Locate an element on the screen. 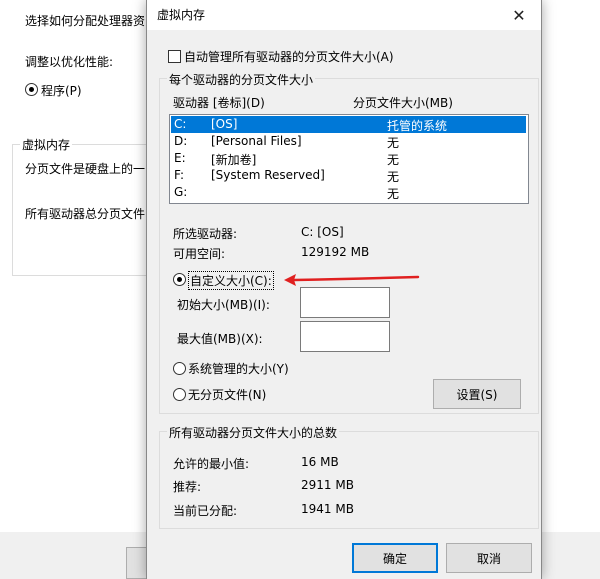 The height and width of the screenshot is (579, 600). selected-drive-value: C: [OS] is located at coordinates (322, 232).